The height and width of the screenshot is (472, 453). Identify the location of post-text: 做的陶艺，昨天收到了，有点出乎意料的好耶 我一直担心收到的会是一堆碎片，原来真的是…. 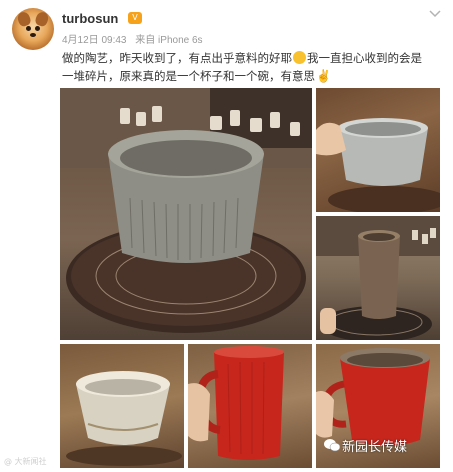
(247, 68).